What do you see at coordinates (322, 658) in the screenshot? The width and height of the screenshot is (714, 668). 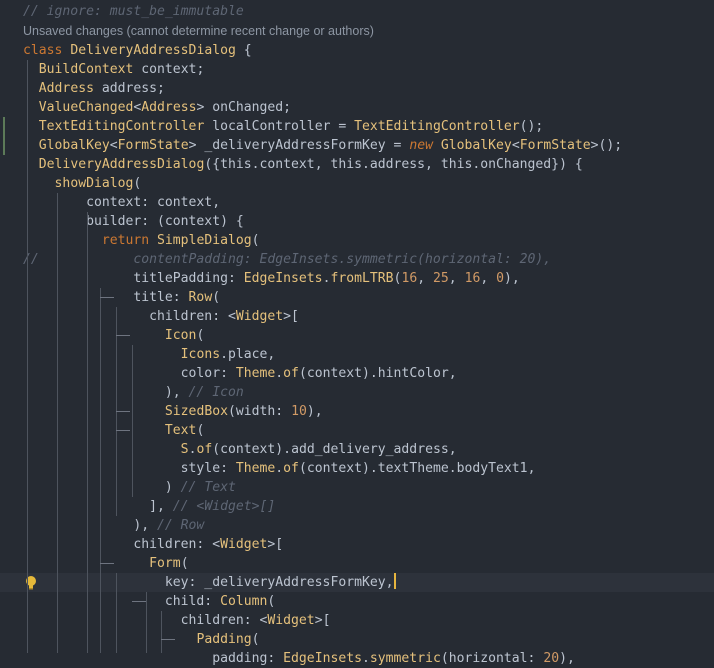 I see `code-token: EdgeInsets` at bounding box center [322, 658].